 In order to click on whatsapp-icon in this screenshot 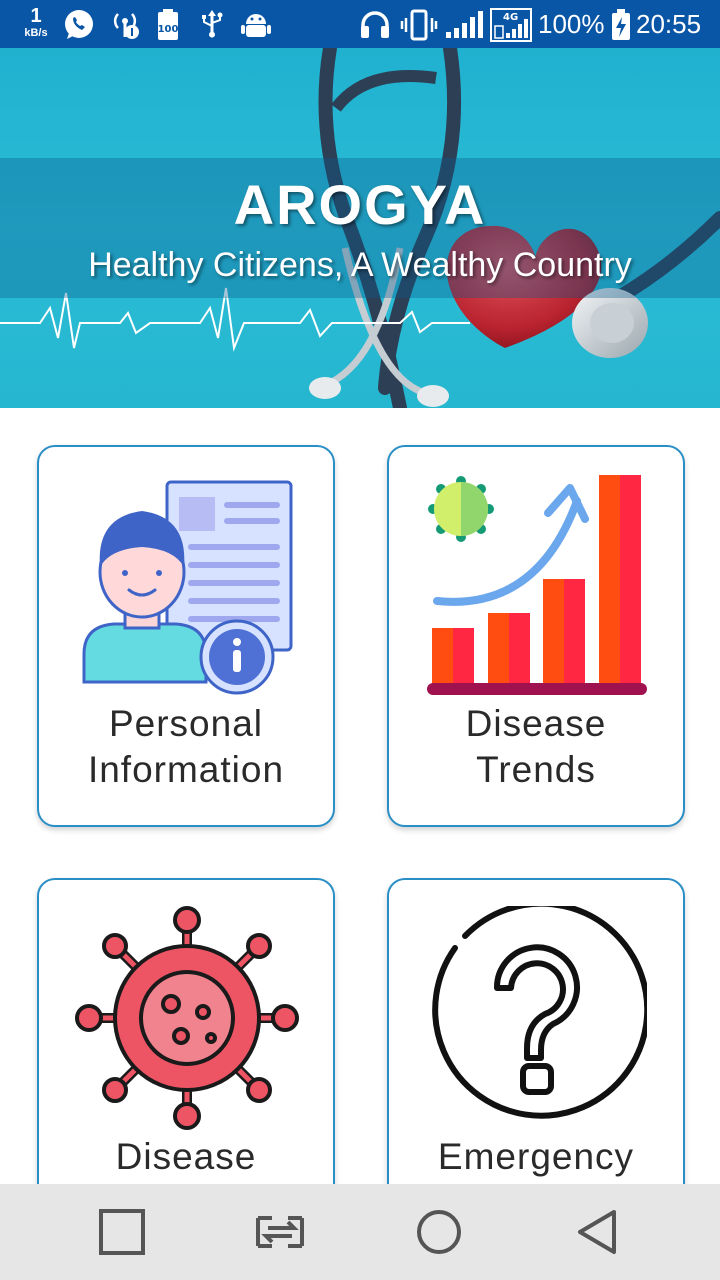, I will do `click(79, 24)`.